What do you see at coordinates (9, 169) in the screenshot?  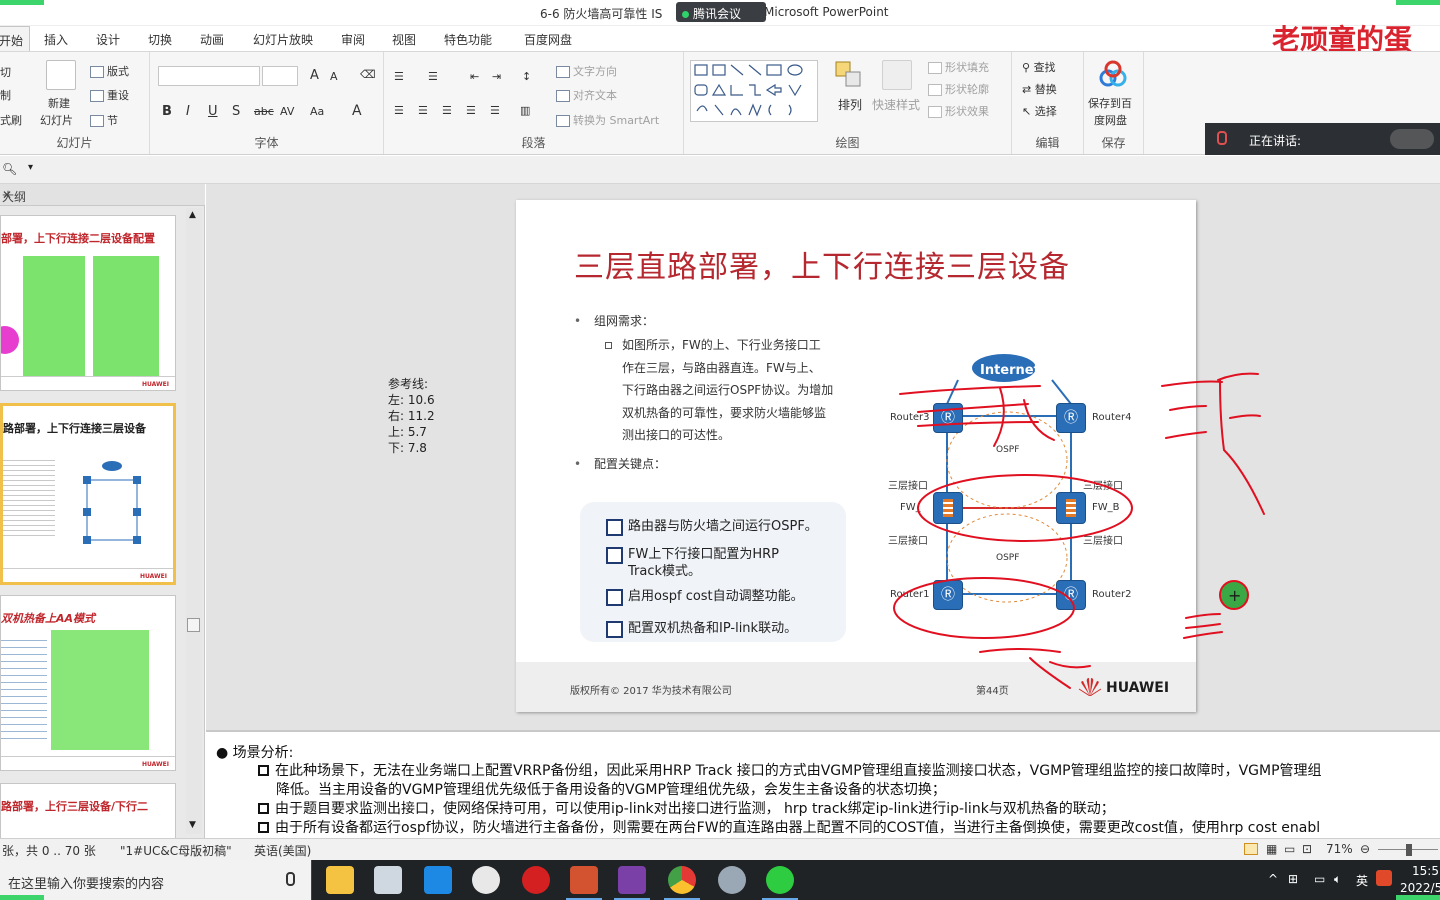 I see `preview-icon: 🔍︎` at bounding box center [9, 169].